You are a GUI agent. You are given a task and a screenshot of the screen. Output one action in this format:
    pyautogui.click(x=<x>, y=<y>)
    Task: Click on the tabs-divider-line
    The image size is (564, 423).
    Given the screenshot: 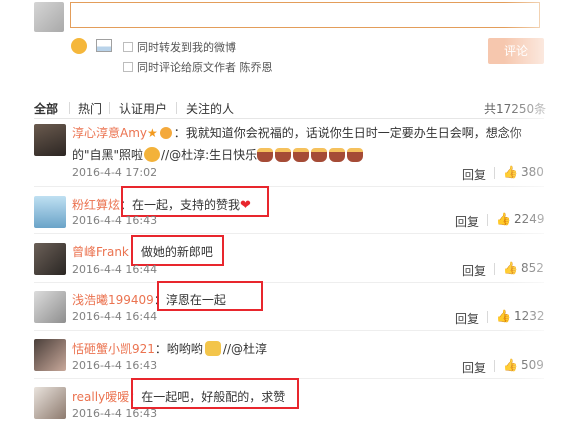 What is the action you would take?
    pyautogui.click(x=289, y=118)
    